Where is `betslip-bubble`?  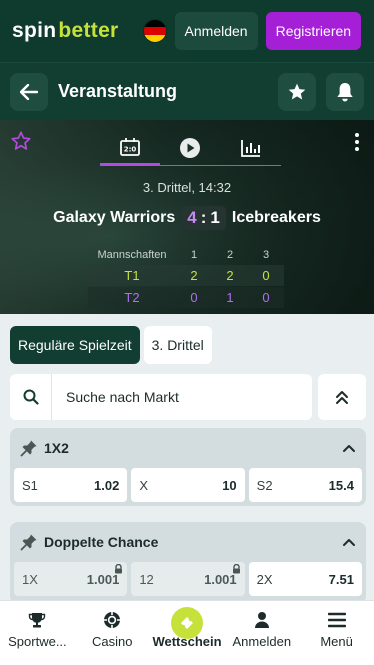
betslip-bubble is located at coordinates (186, 623).